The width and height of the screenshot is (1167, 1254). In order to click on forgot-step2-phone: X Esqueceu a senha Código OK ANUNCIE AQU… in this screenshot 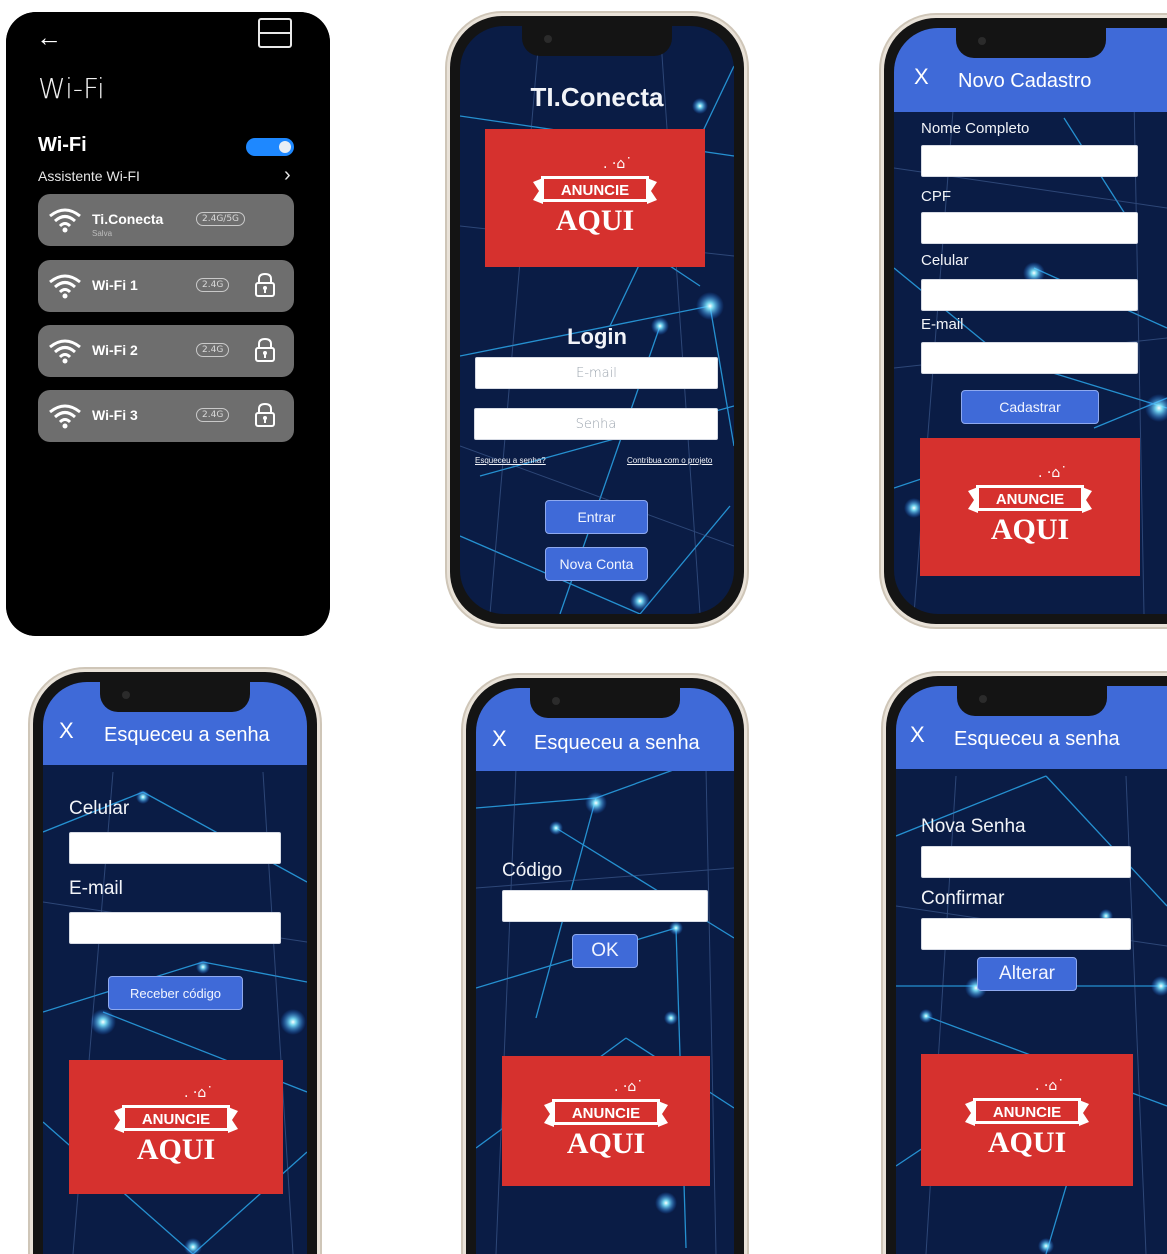, I will do `click(605, 966)`.